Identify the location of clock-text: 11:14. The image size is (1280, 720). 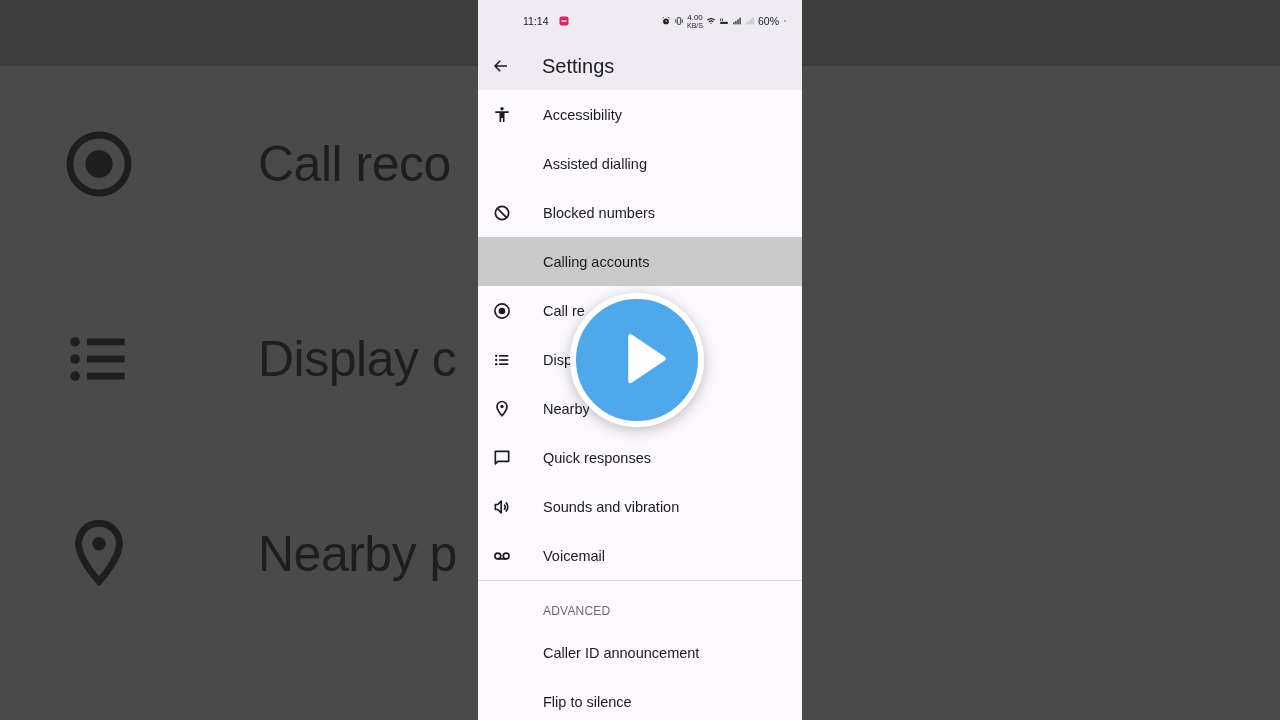
(536, 21).